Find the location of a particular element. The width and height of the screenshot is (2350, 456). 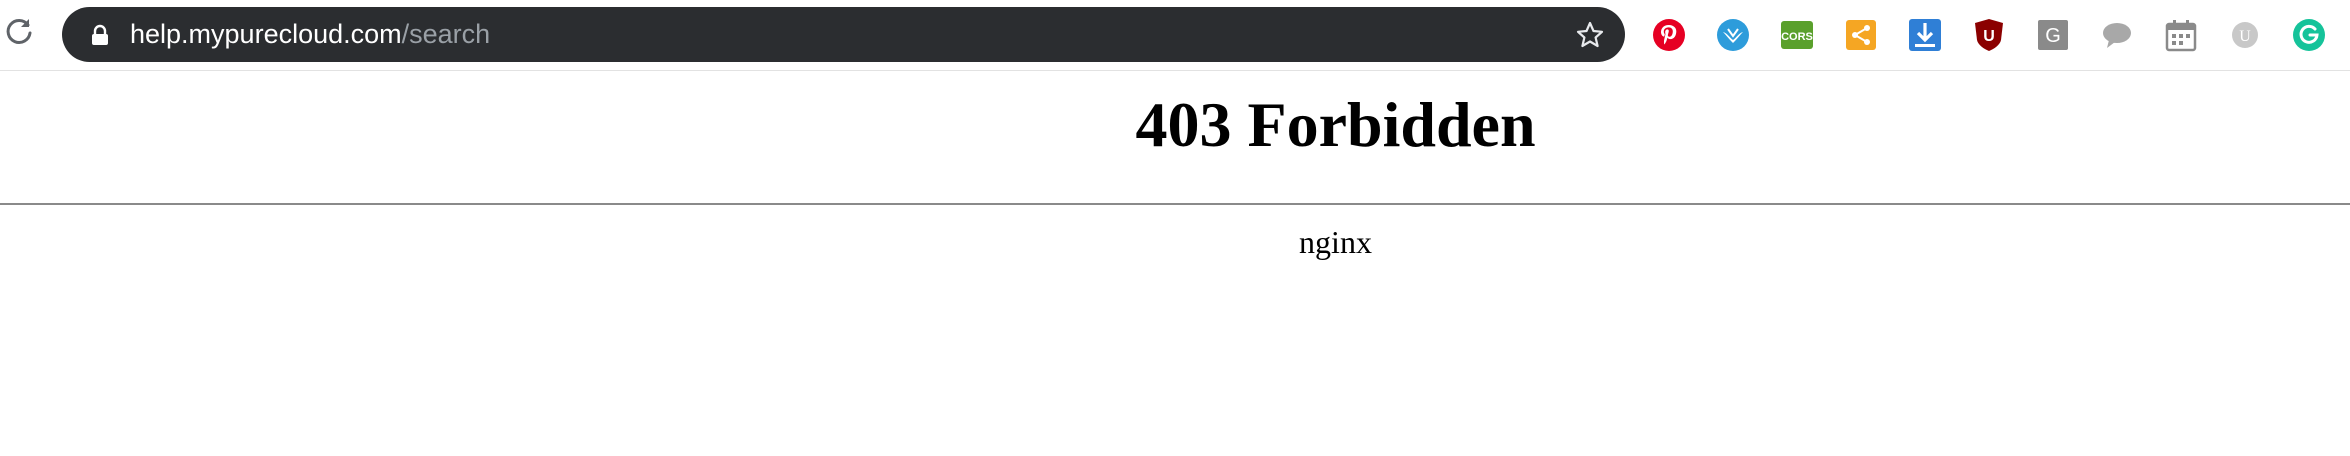

share-icon is located at coordinates (1861, 35).